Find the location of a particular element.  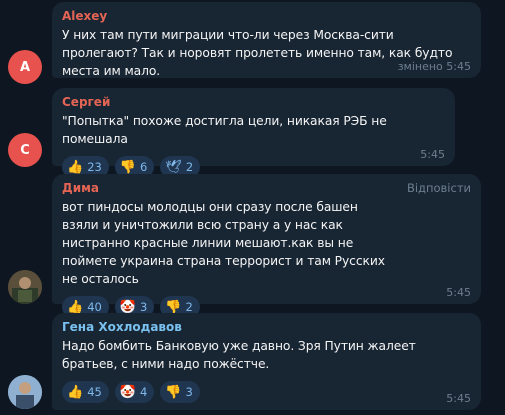

message-author: Гена Хохлодавов is located at coordinates (266, 327).